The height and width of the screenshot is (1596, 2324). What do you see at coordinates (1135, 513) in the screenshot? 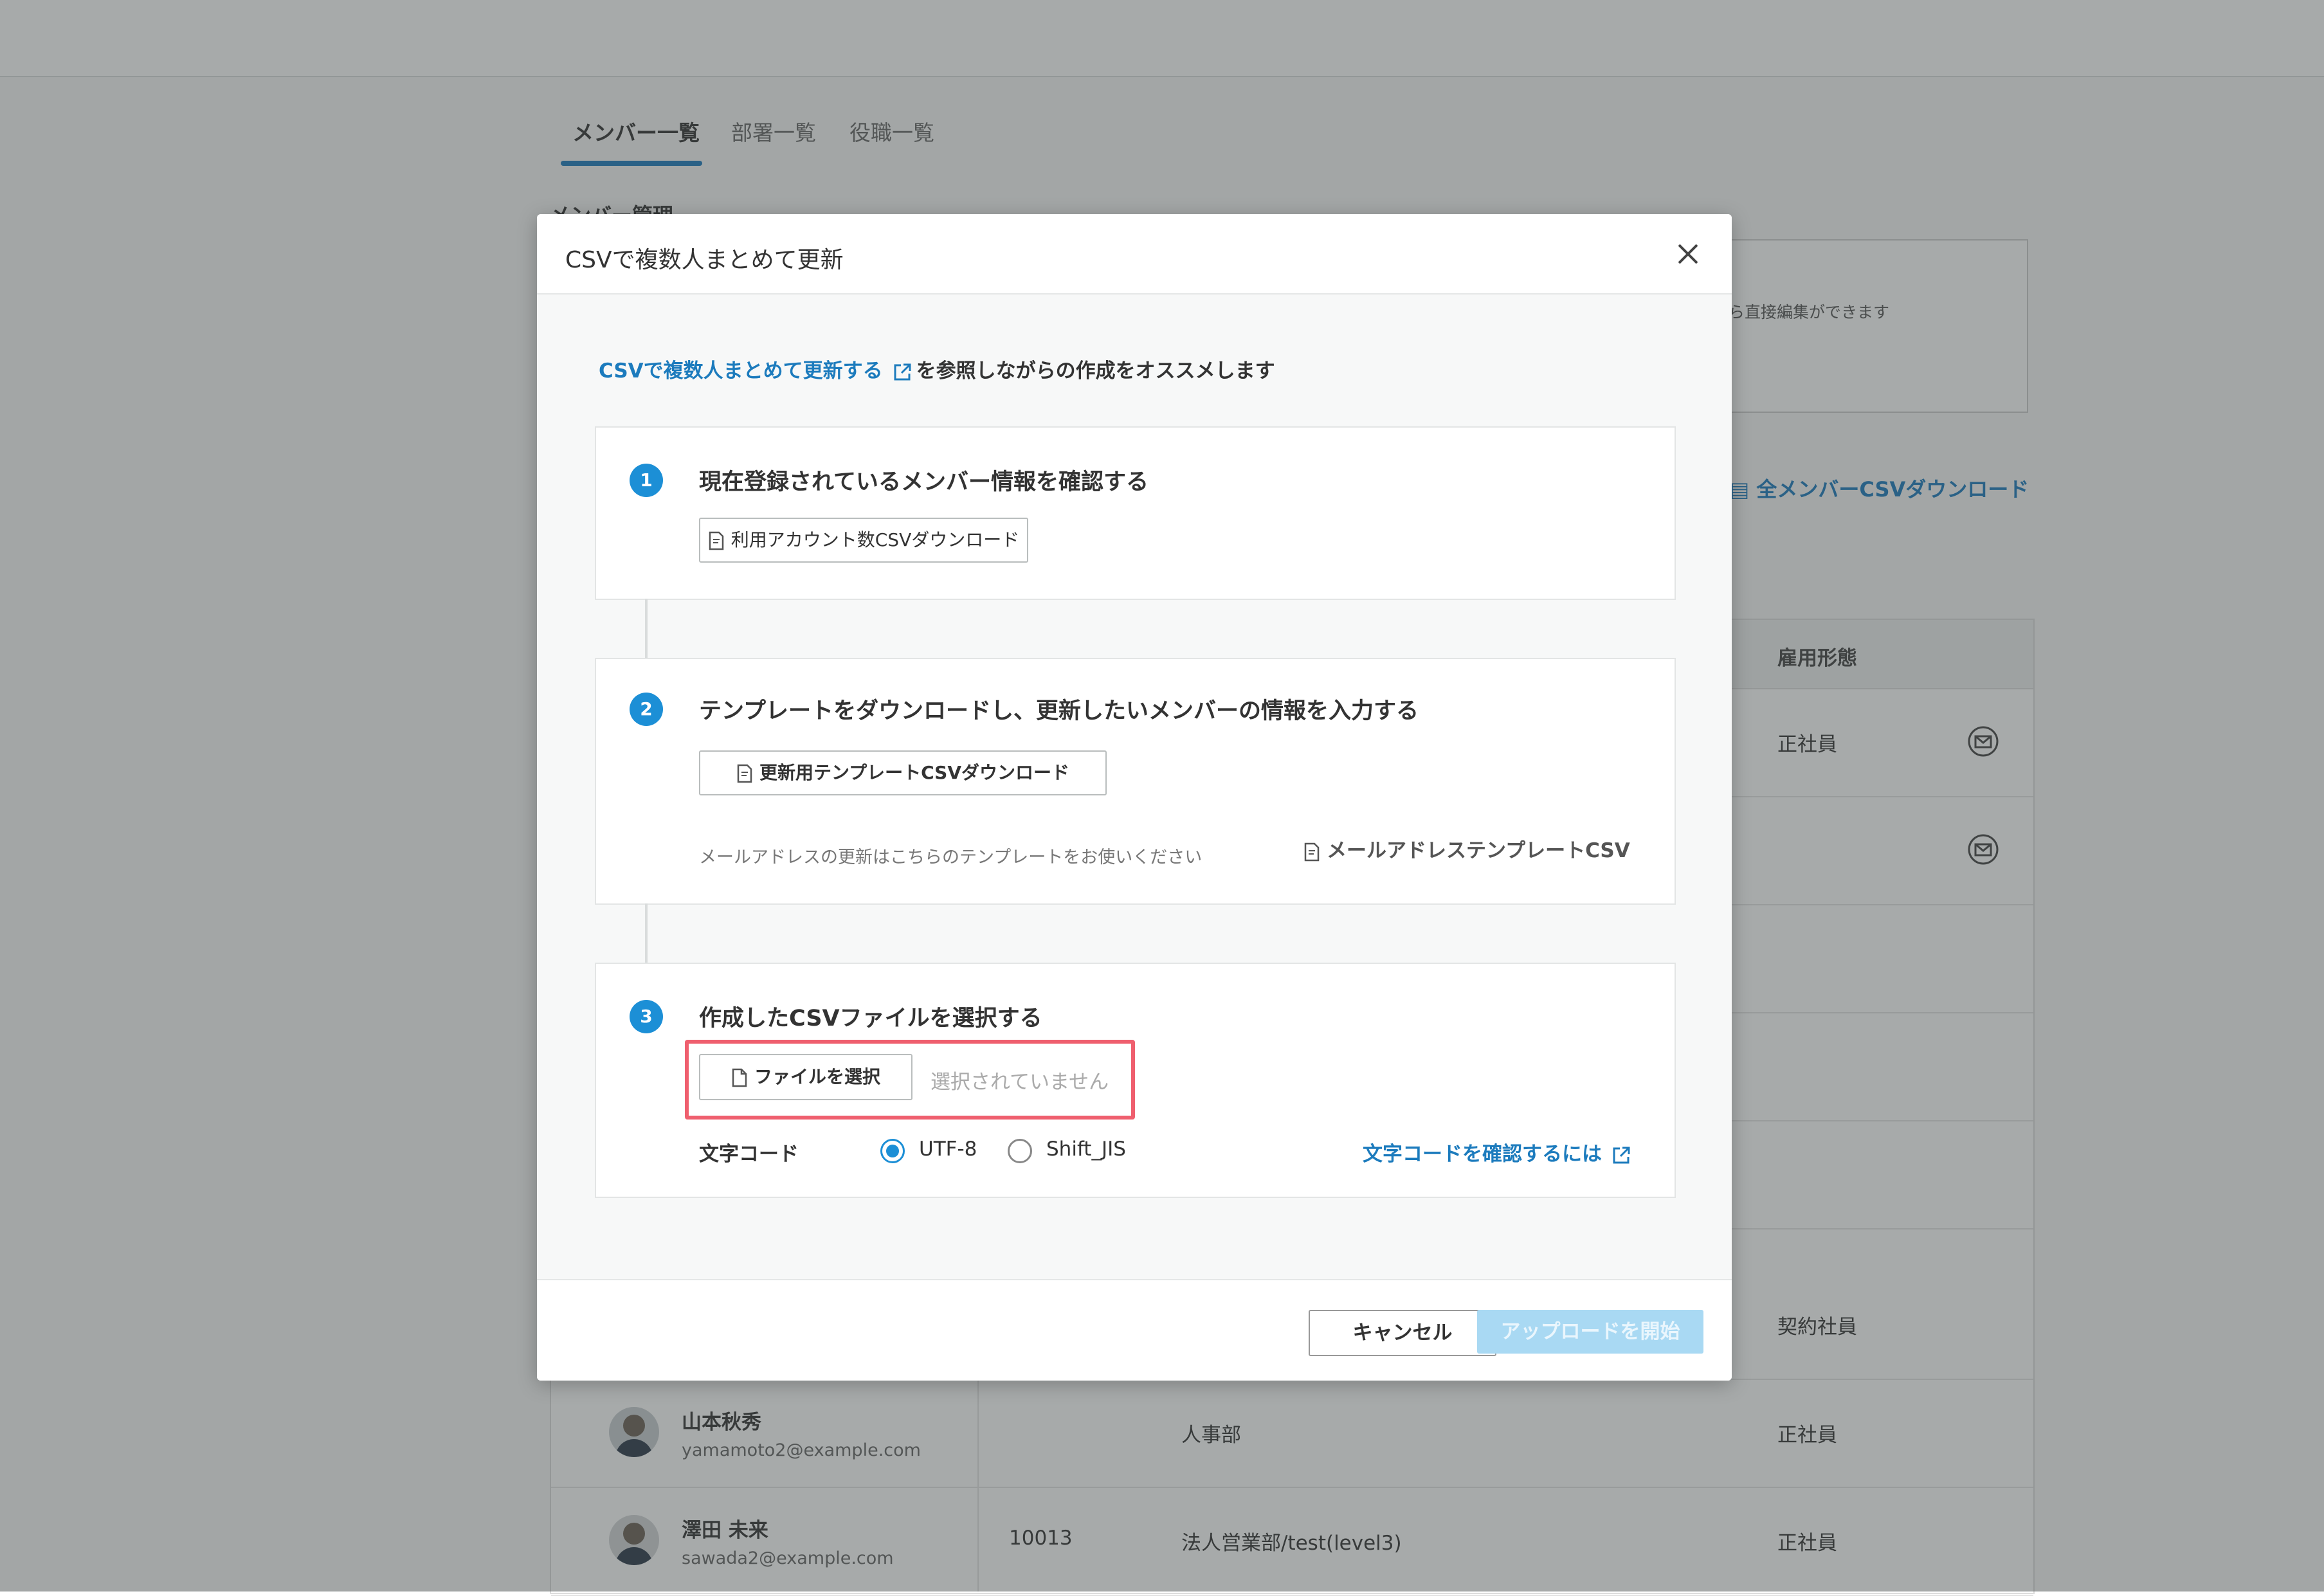
I see `step-1-card: 1 現在登録されているメンバー情報を確認する 利用アカウント数CSVダウンロード` at bounding box center [1135, 513].